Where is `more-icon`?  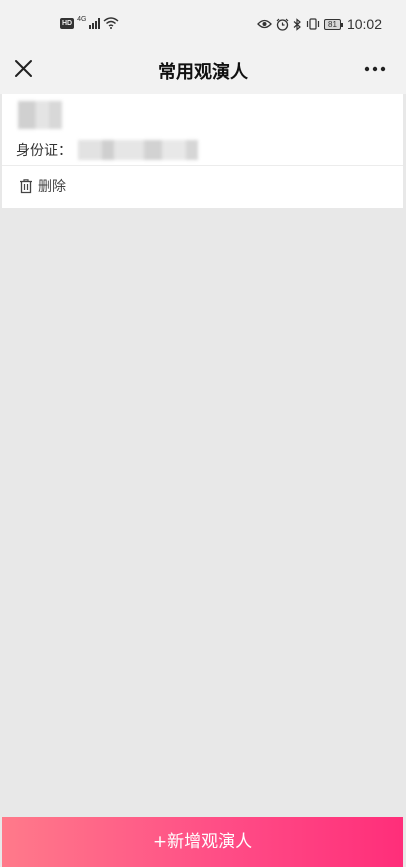
more-icon is located at coordinates (375, 69).